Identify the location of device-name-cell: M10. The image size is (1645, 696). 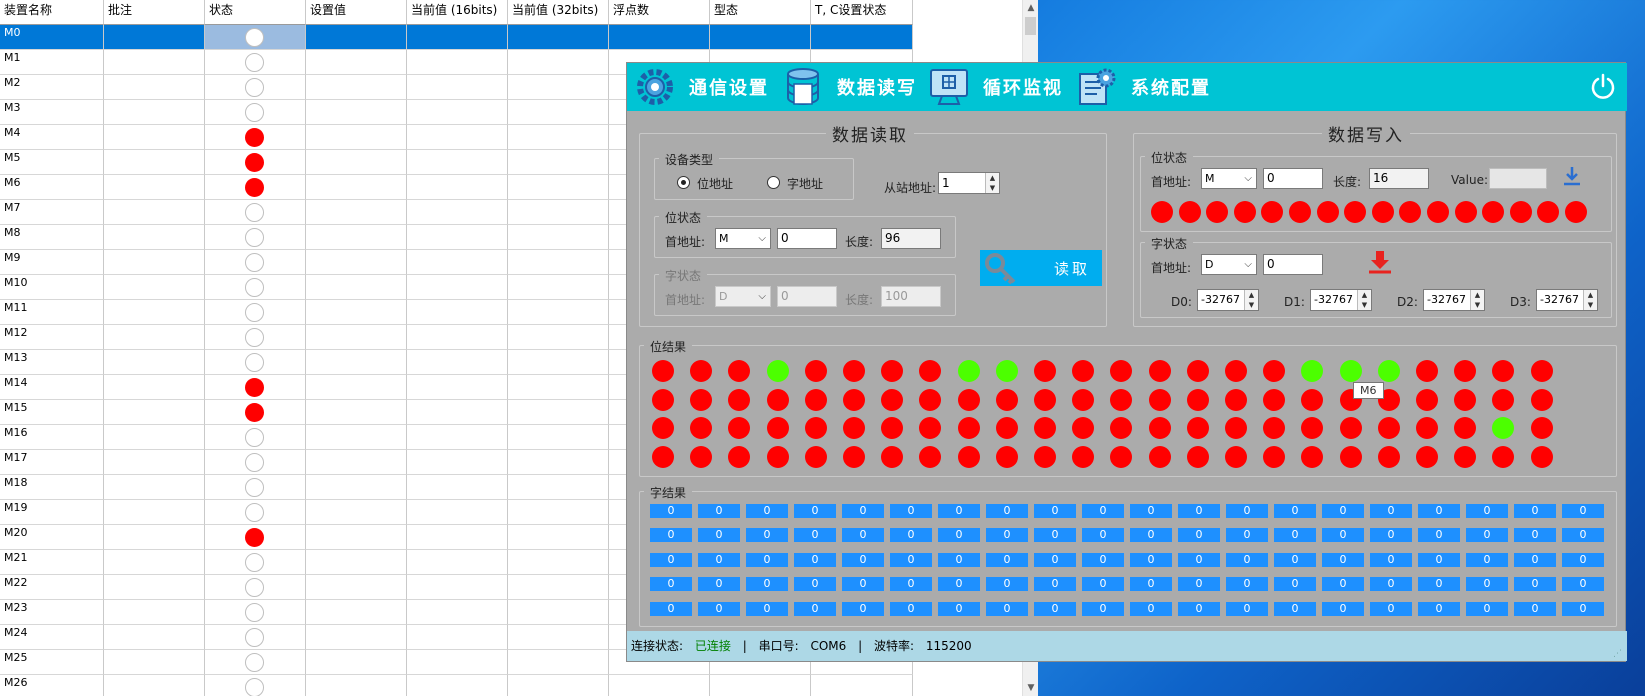
(52, 287).